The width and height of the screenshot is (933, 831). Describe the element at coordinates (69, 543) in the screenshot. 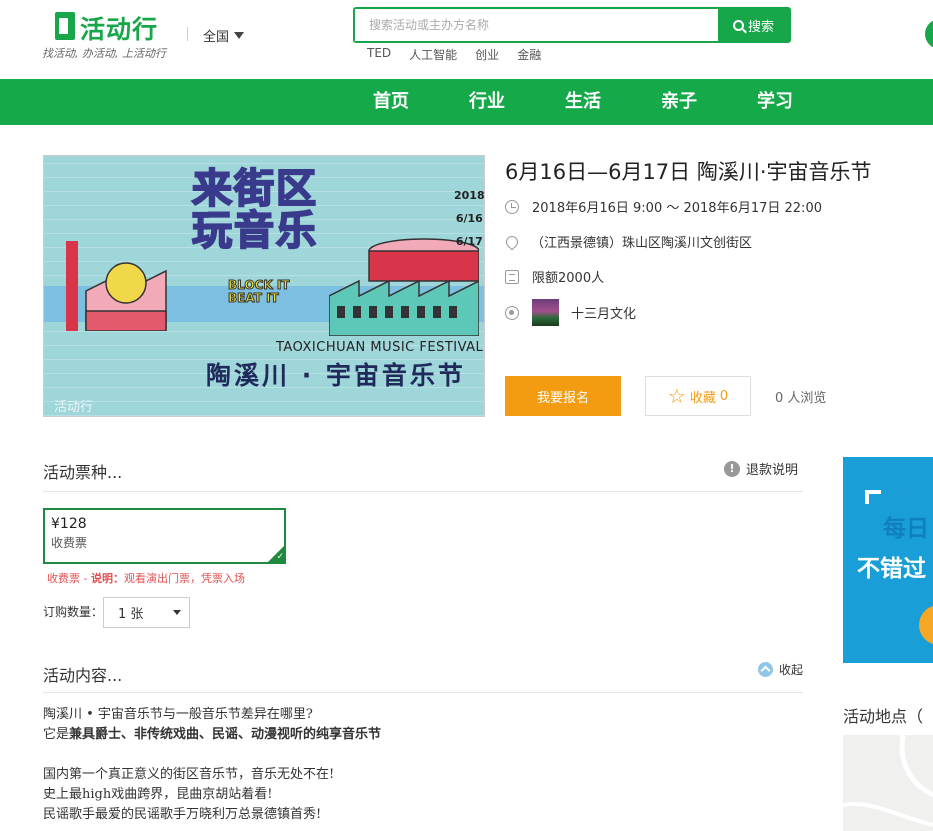

I see `ticket-kind: 收费票` at that location.